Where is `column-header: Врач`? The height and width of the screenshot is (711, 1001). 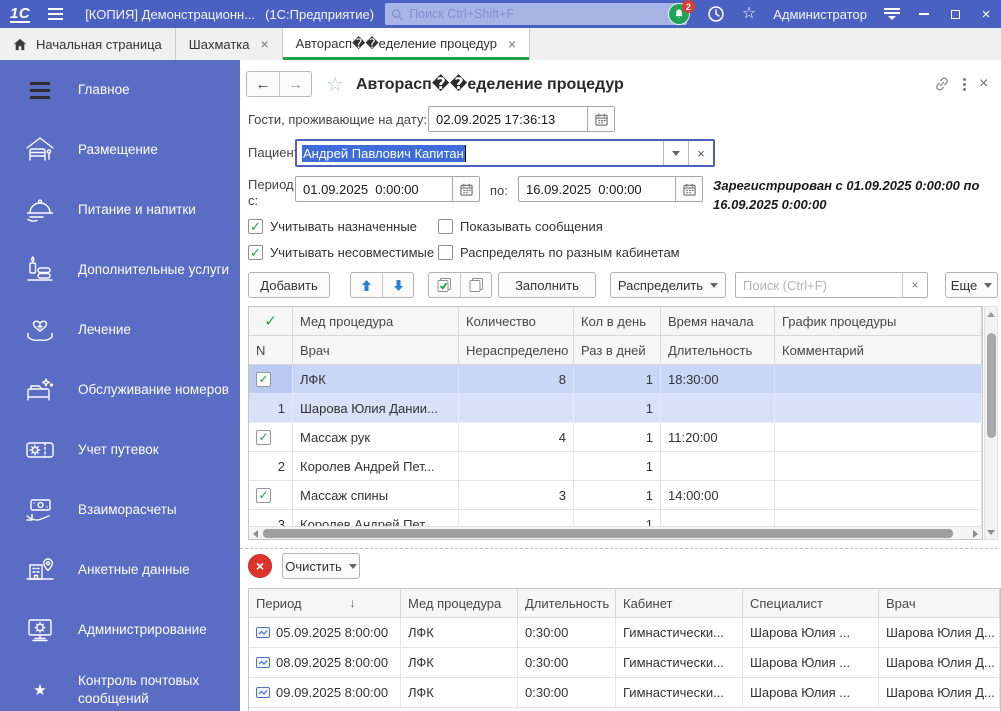 column-header: Врач is located at coordinates (939, 603).